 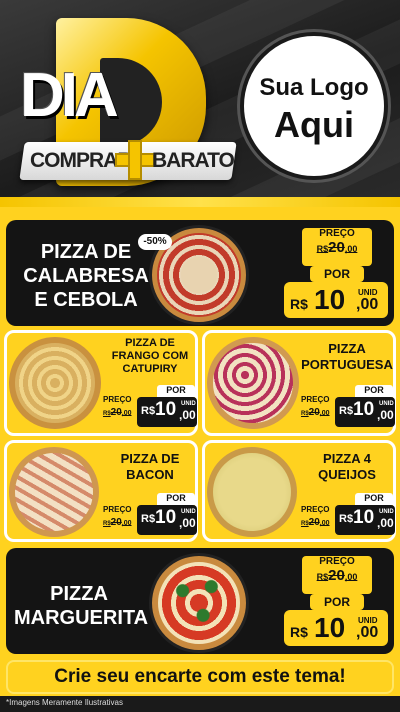 What do you see at coordinates (155, 242) in the screenshot?
I see `discount-badge: -50%` at bounding box center [155, 242].